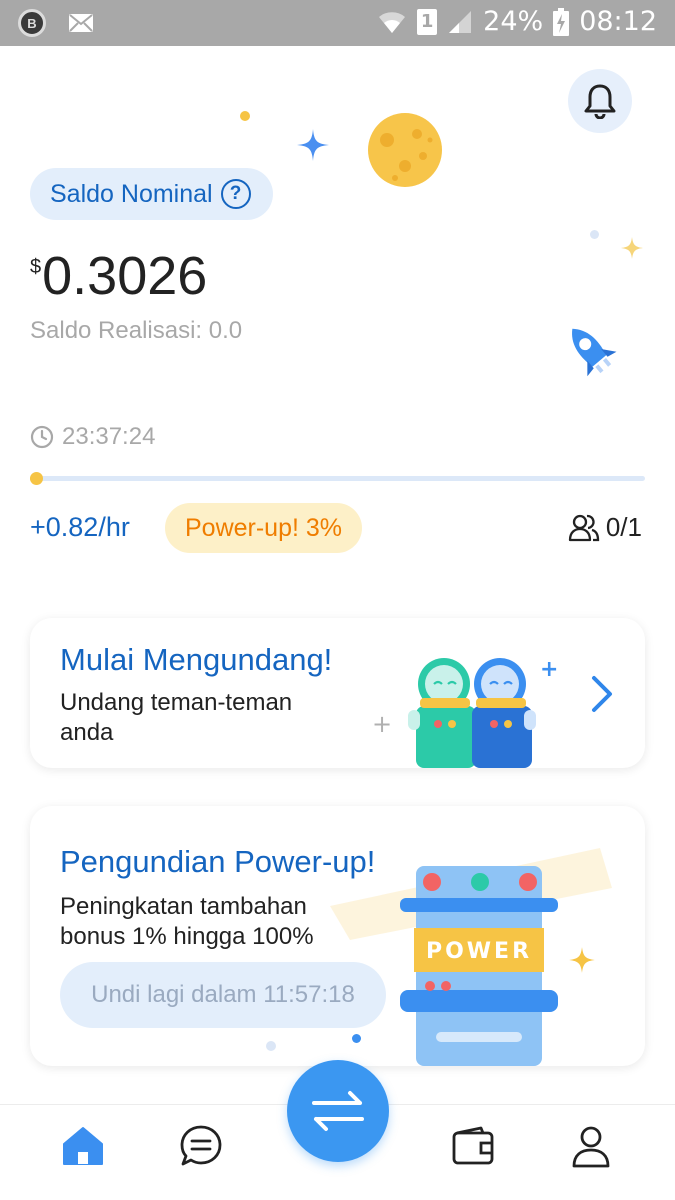 The image size is (675, 1200). I want to click on mining-progress-bar, so click(337, 478).